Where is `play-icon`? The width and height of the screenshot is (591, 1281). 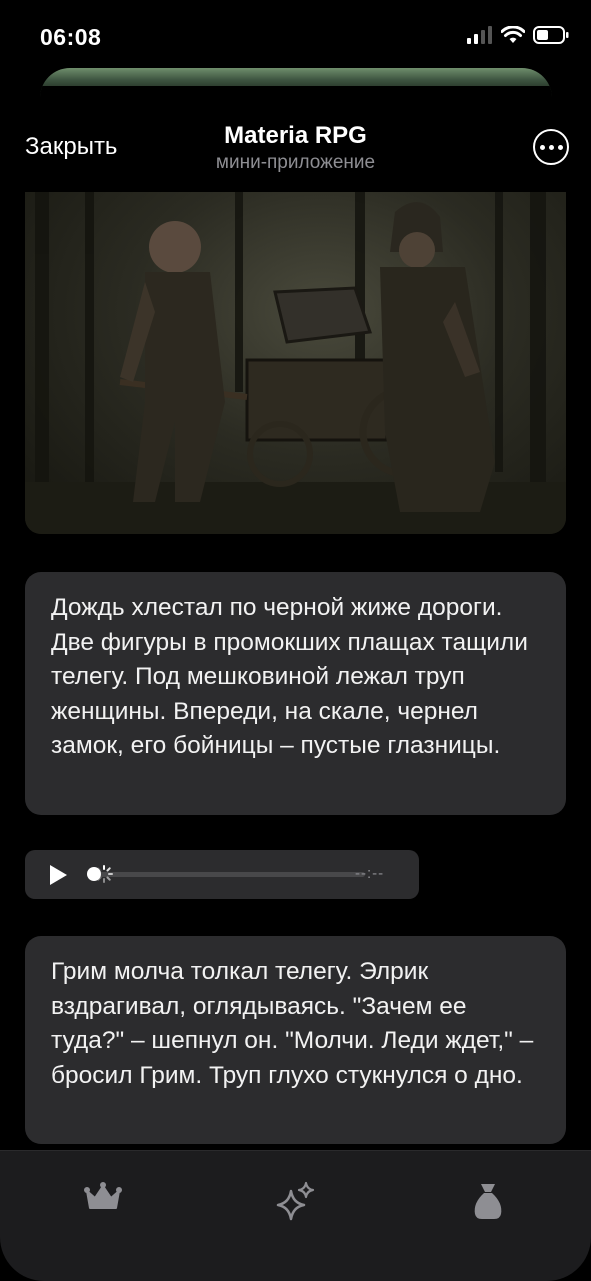 play-icon is located at coordinates (58, 875).